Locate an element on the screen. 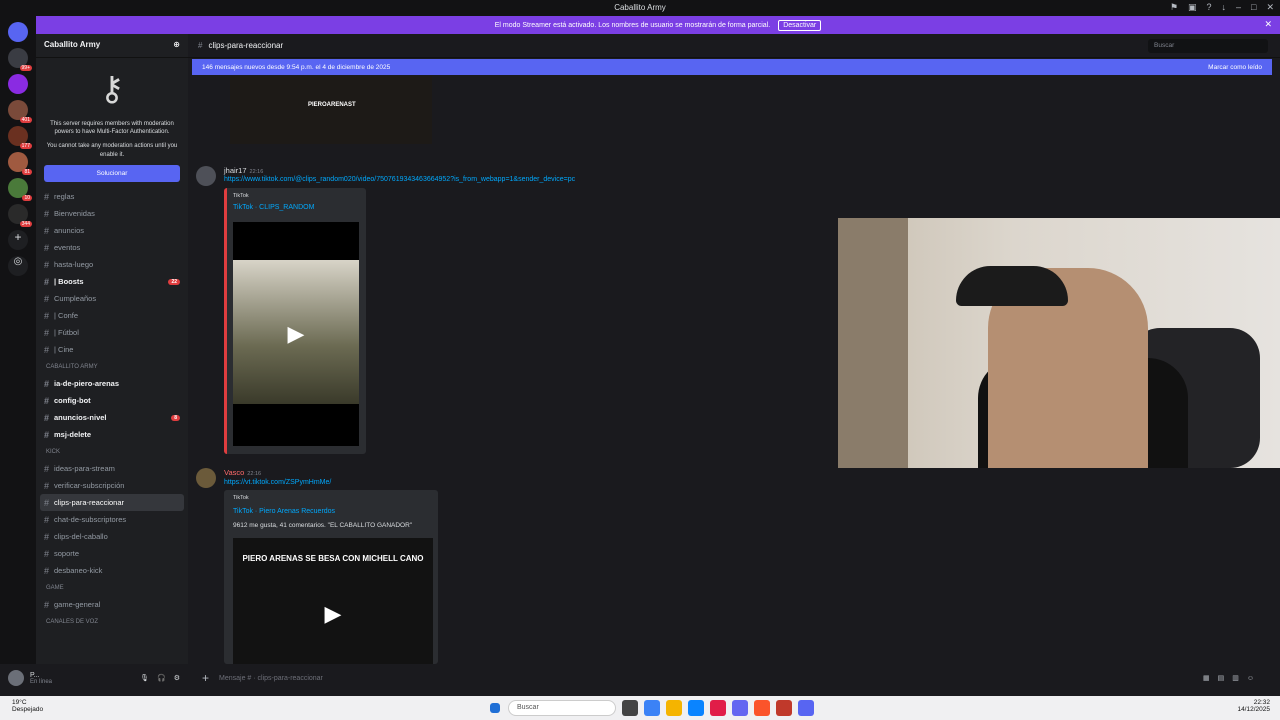  mic-icon: 🎙 is located at coordinates (144, 678).